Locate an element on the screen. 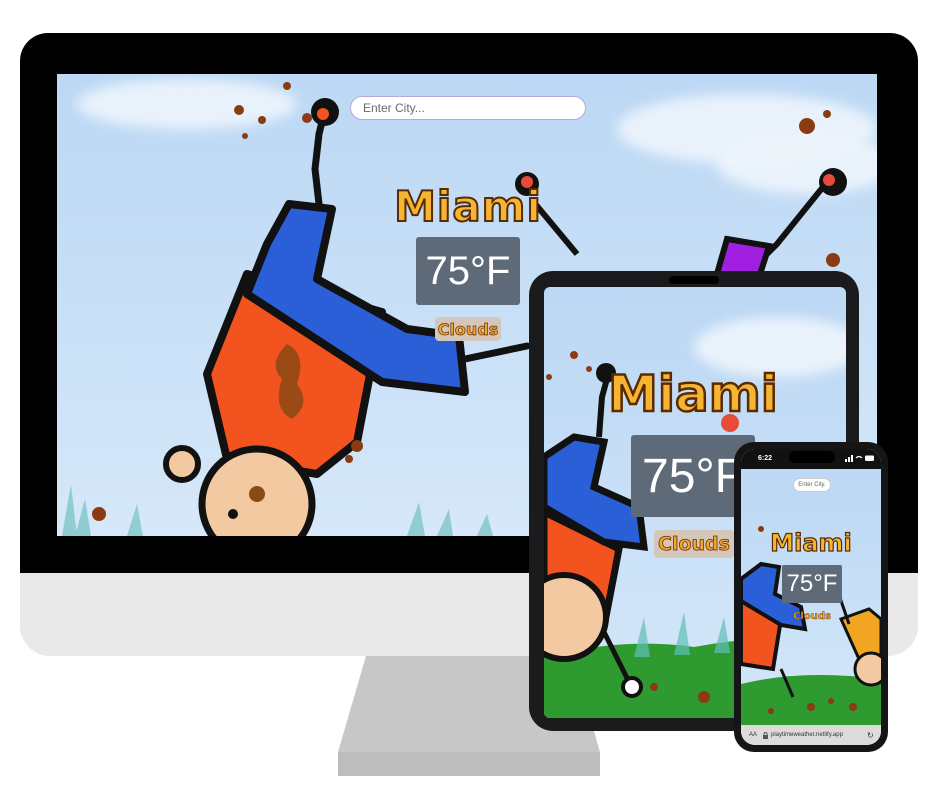 Image resolution: width=940 pixels, height=788 pixels. tablet-camera is located at coordinates (694, 280).